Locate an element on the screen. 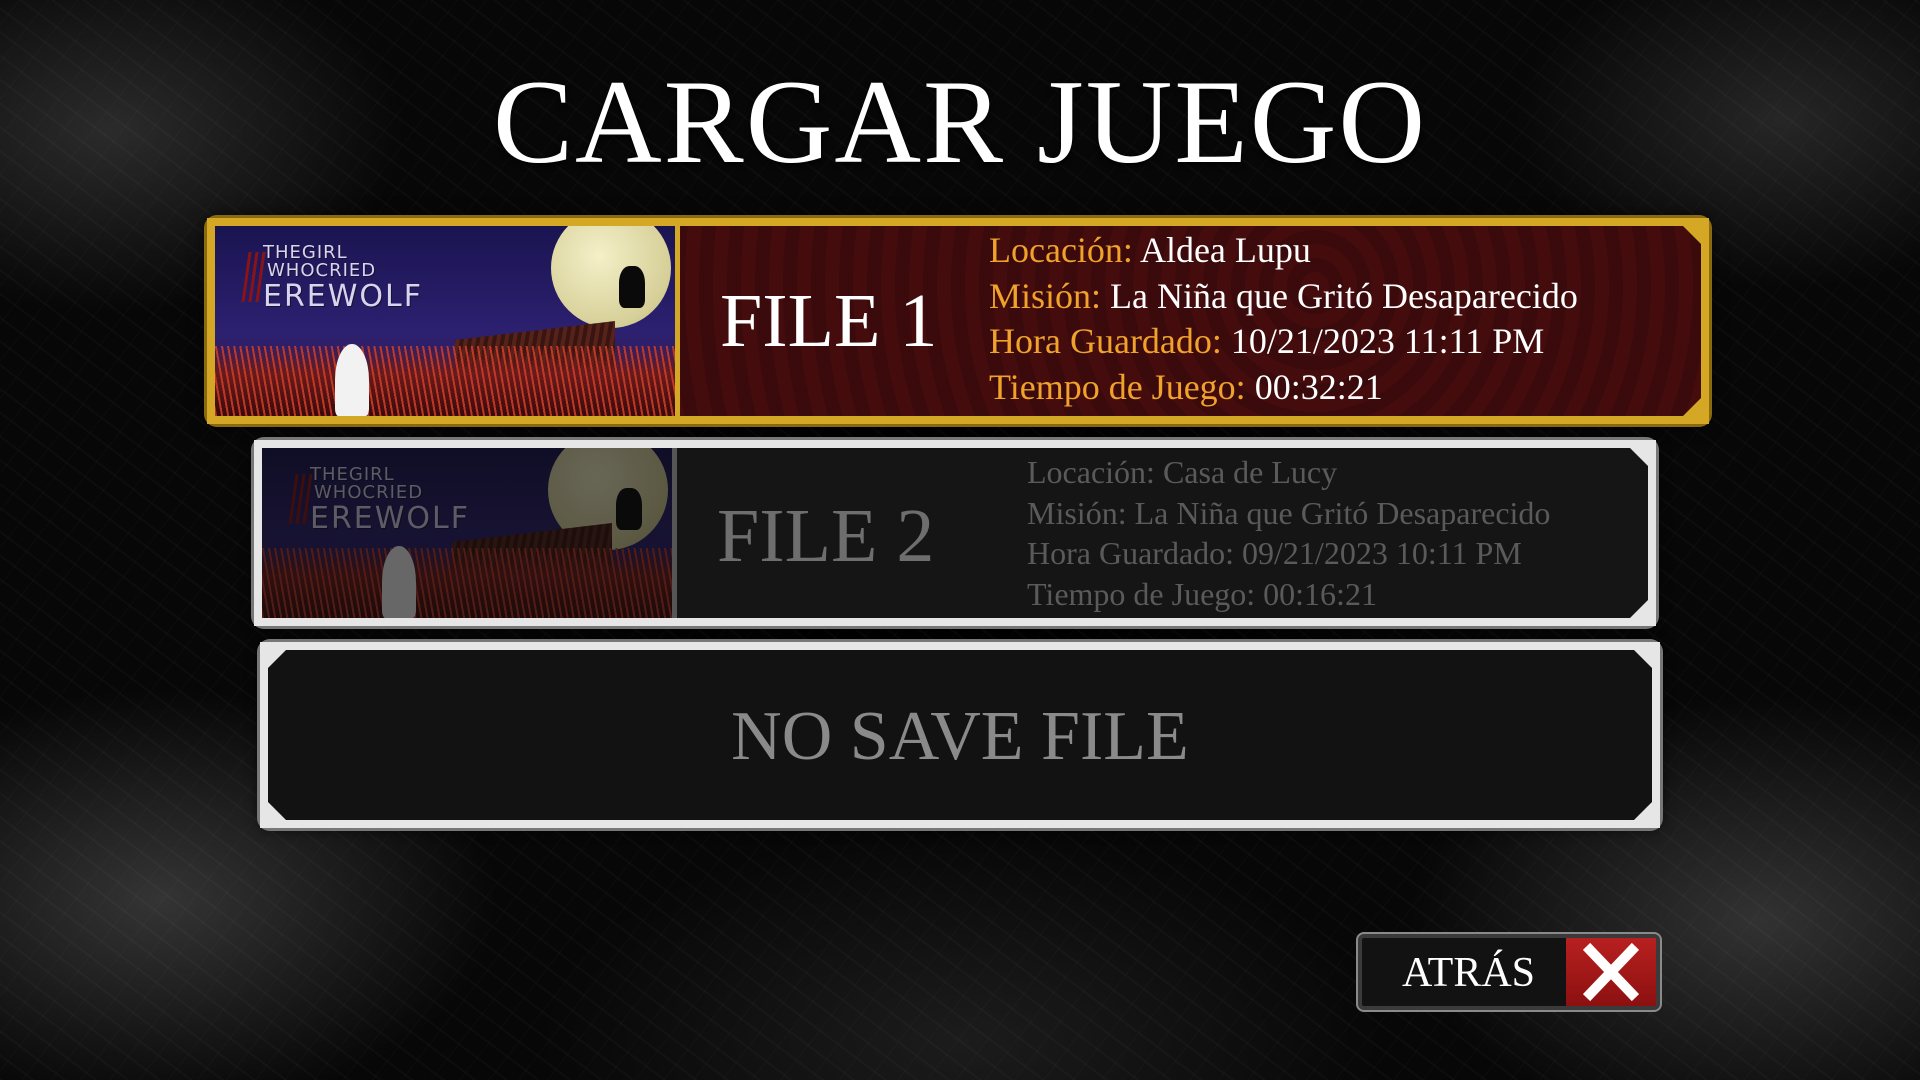  location-row: Locación: Aldea Lupu is located at coordinates (1150, 250).